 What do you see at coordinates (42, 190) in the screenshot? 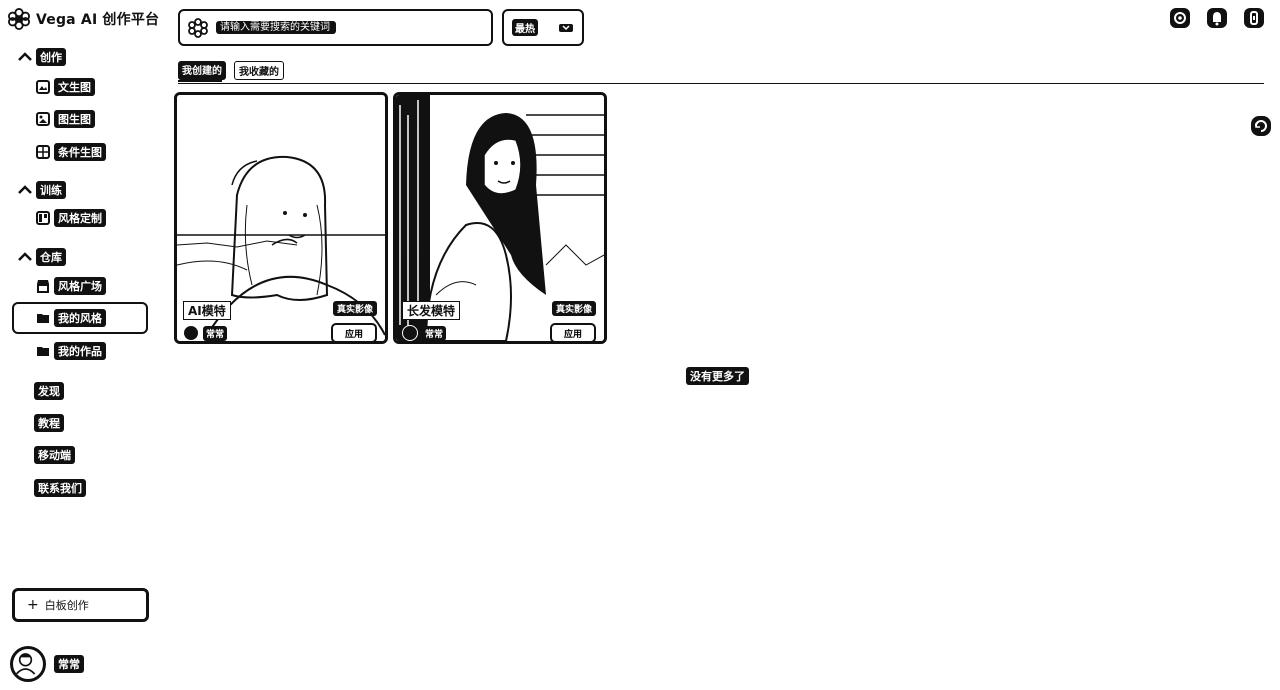
I see `section-train: 训练` at bounding box center [42, 190].